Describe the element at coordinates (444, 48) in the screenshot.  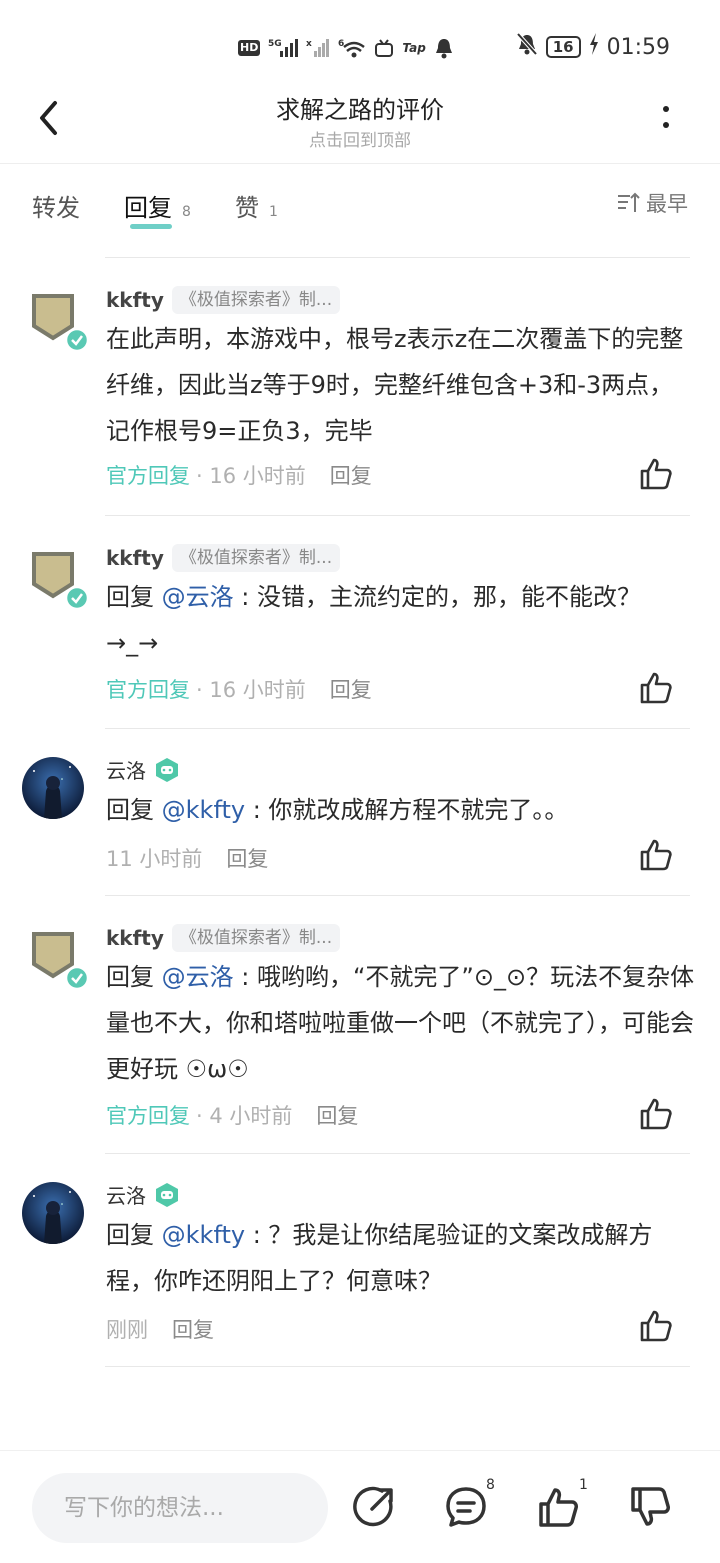
I see `notification-bell-icon` at that location.